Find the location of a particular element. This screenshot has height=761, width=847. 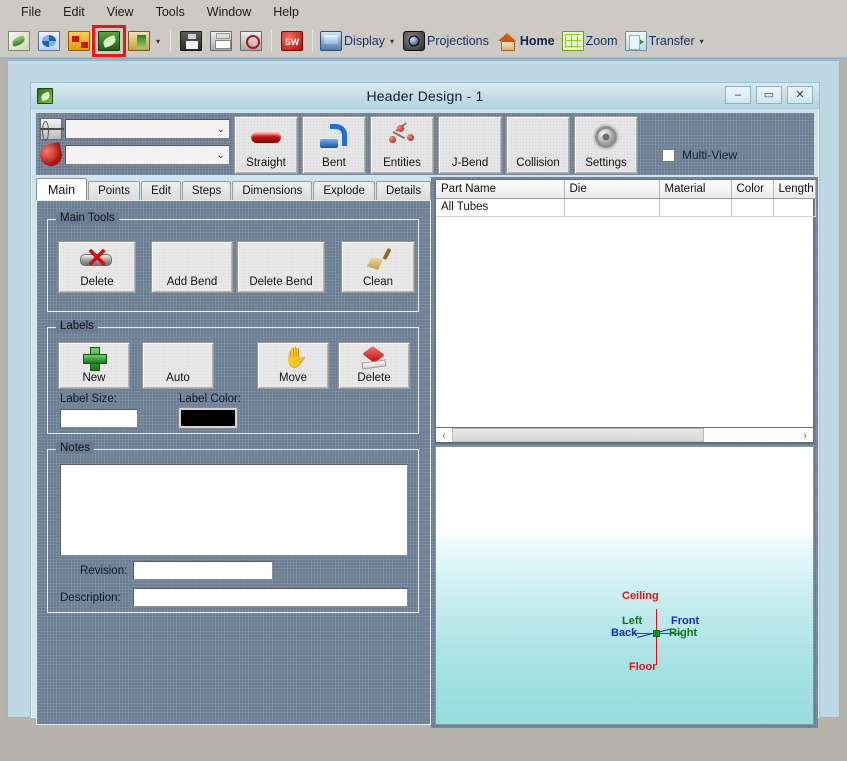

transfer-label: Transfer is located at coordinates (671, 41).